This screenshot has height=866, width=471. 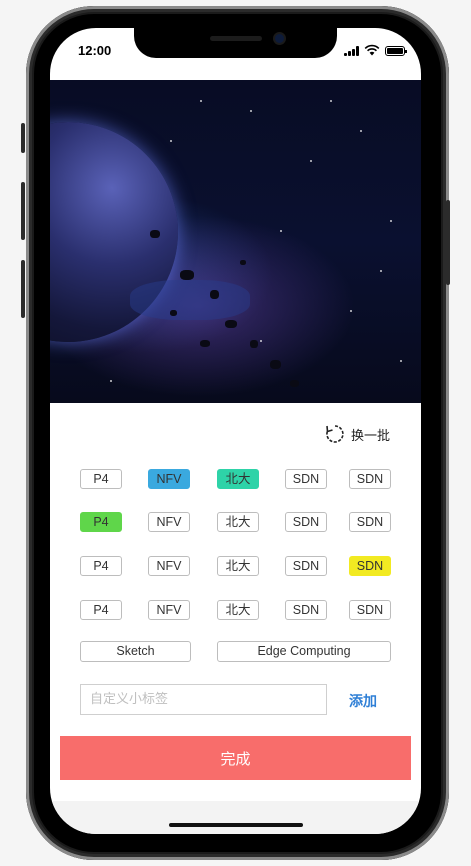 What do you see at coordinates (363, 701) in the screenshot?
I see `add-tag-button: 添加` at bounding box center [363, 701].